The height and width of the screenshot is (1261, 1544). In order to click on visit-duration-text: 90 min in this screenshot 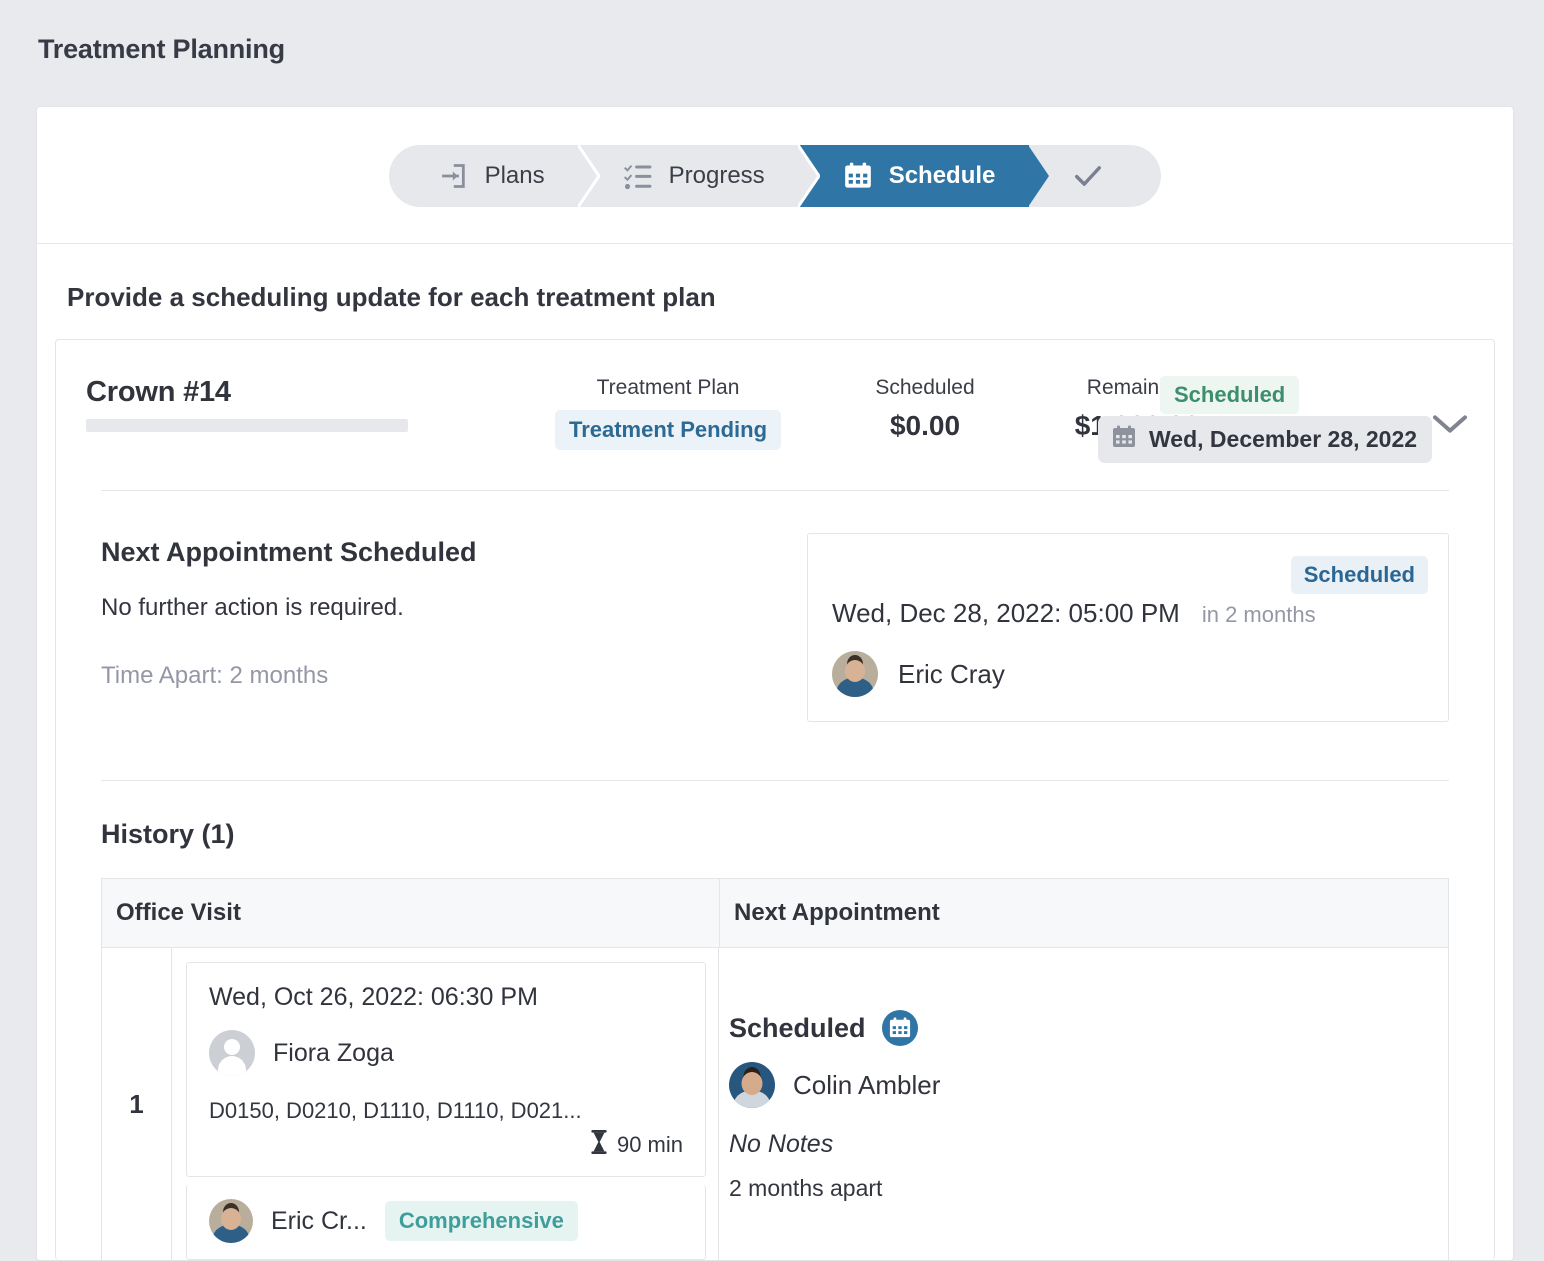, I will do `click(649, 1144)`.